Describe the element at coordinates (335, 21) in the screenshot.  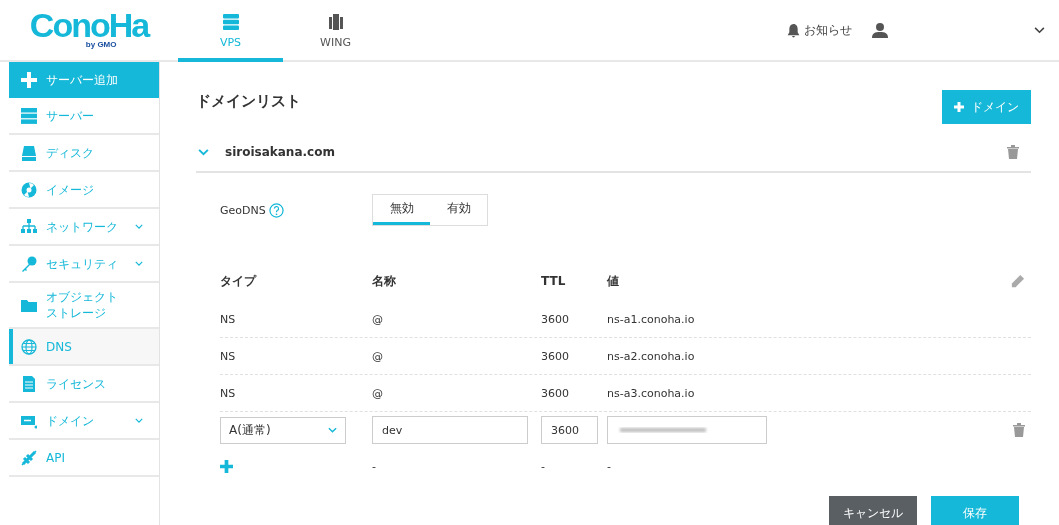
I see `building-icon` at that location.